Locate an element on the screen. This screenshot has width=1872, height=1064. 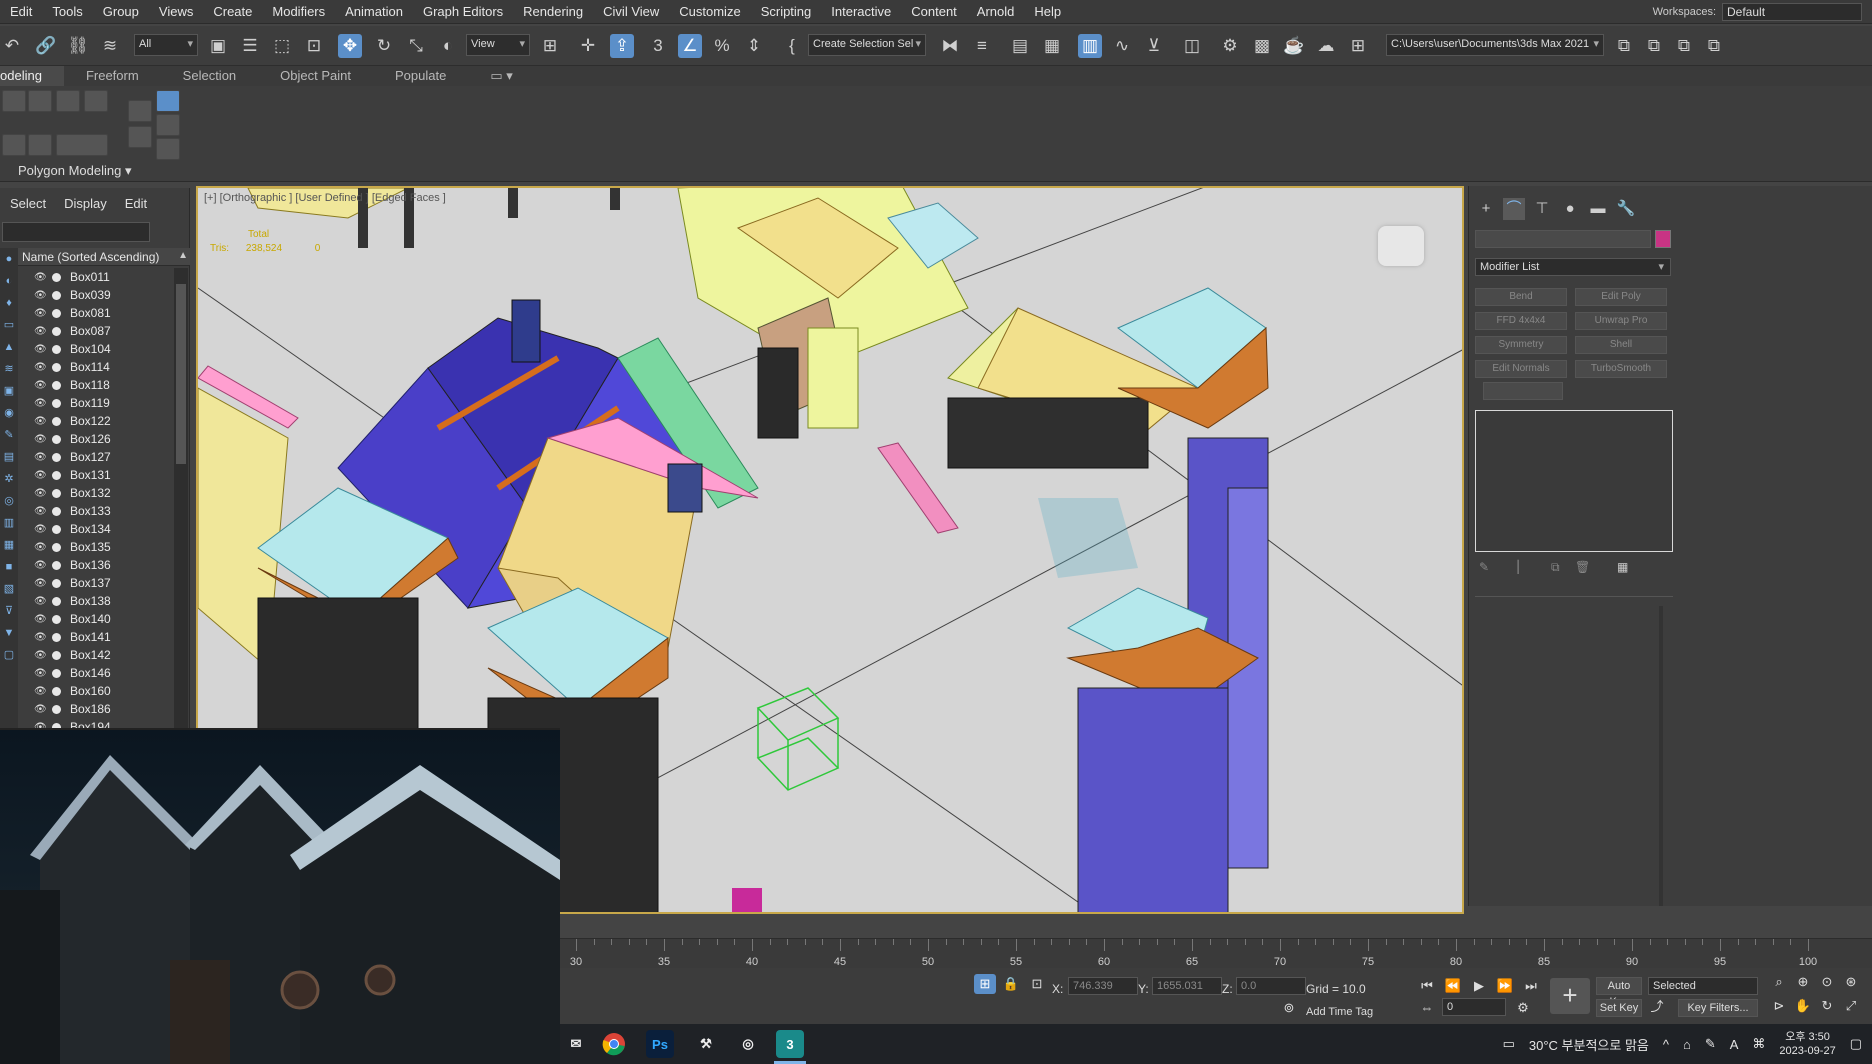
go-to-end-icon: ⏭ is located at coordinates (1531, 986).